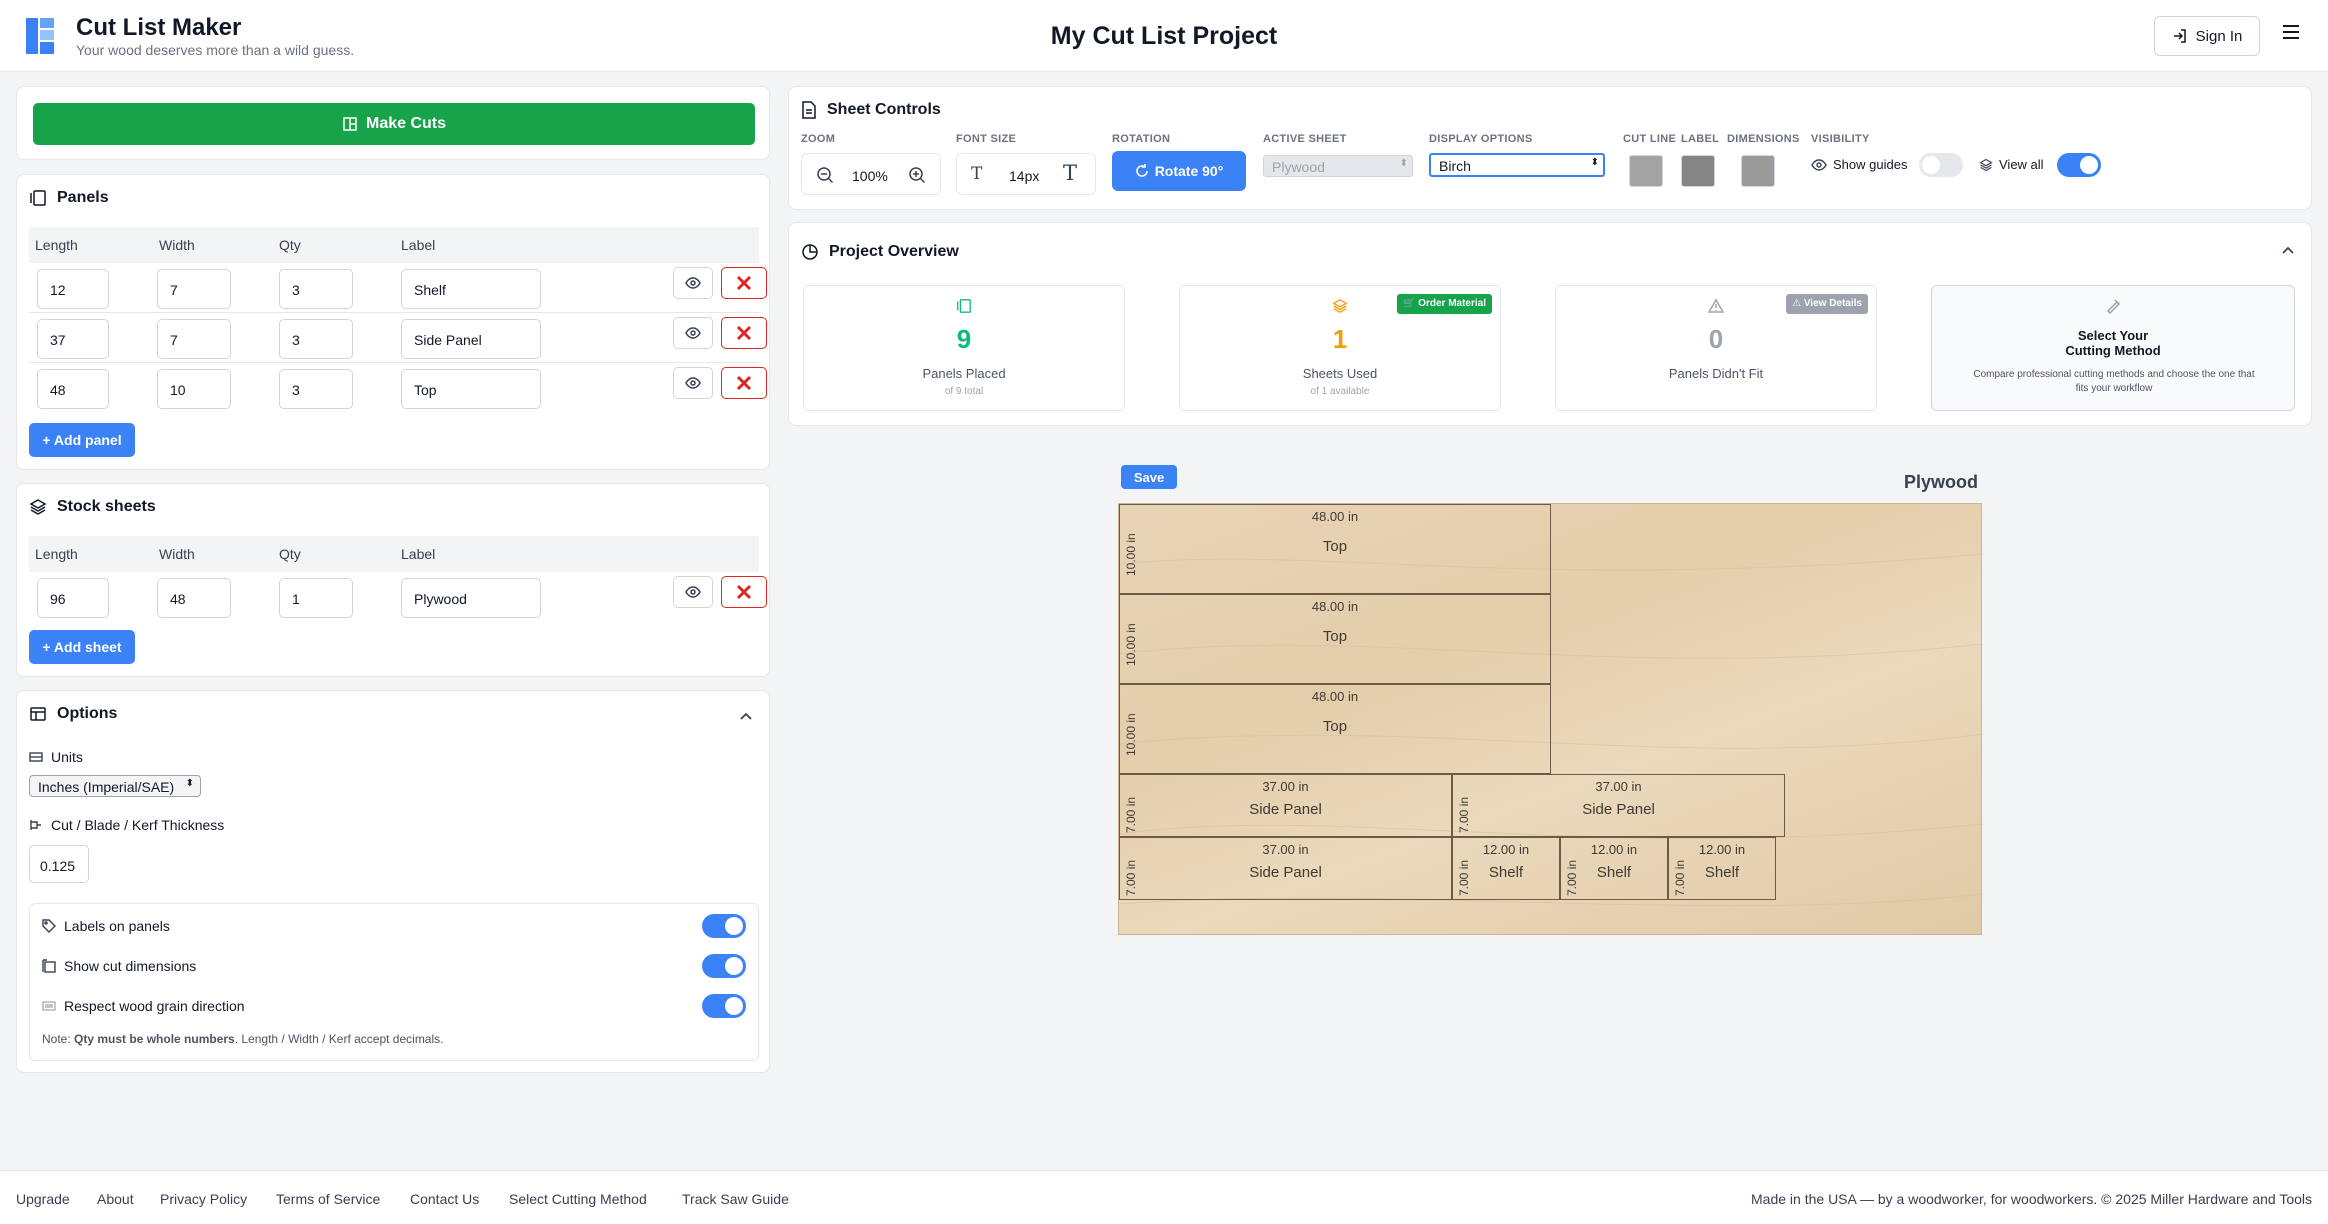 This screenshot has width=2328, height=1224. What do you see at coordinates (1680, 877) in the screenshot?
I see `piece-height-dimension: 7.00 in` at bounding box center [1680, 877].